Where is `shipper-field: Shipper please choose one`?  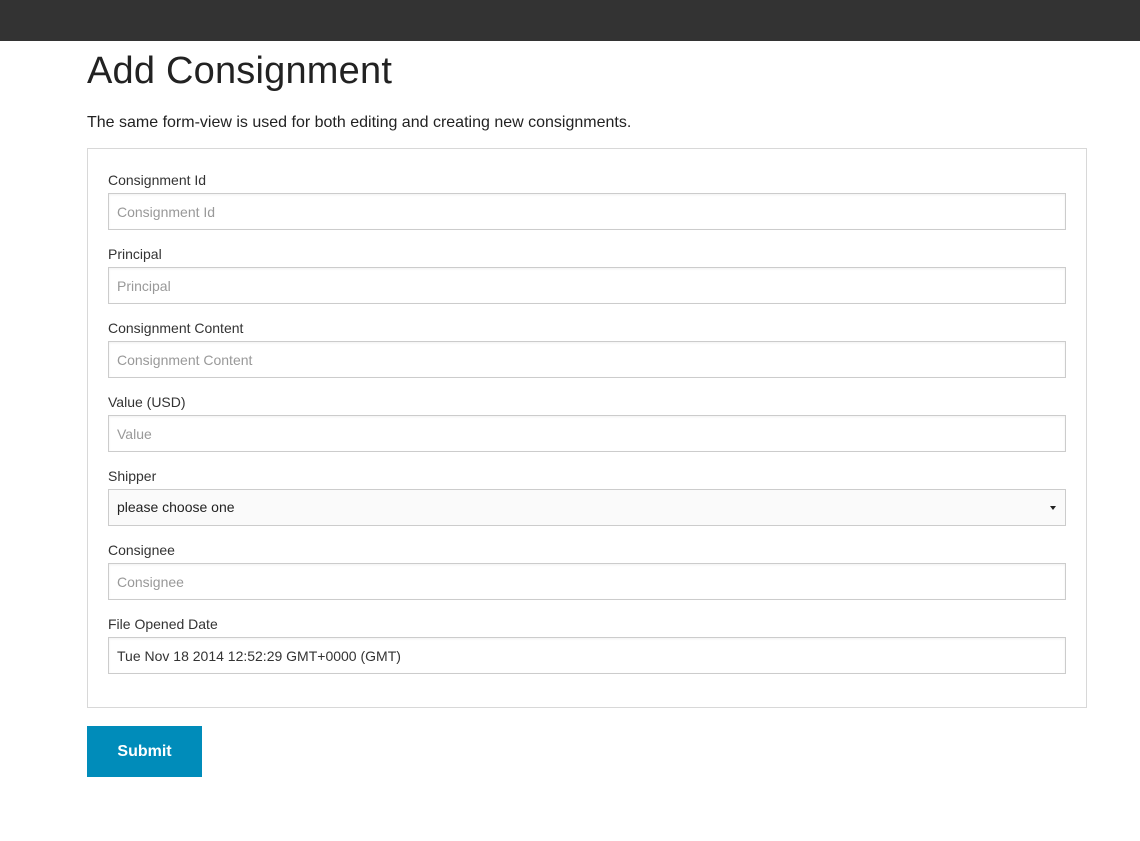
shipper-field: Shipper please choose one is located at coordinates (587, 496).